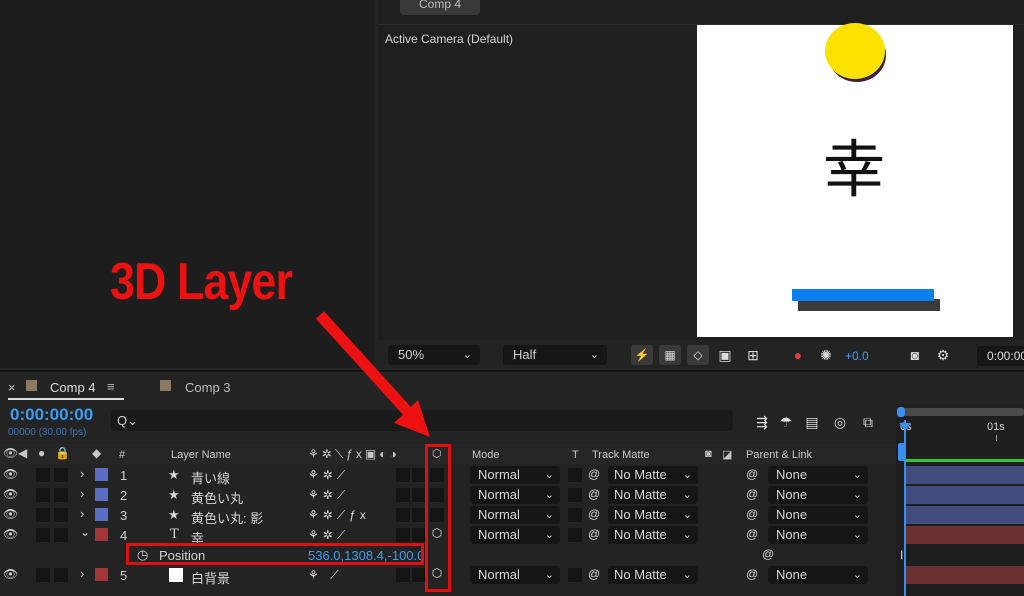  I want to click on annotation-arrow, so click(372, 374).